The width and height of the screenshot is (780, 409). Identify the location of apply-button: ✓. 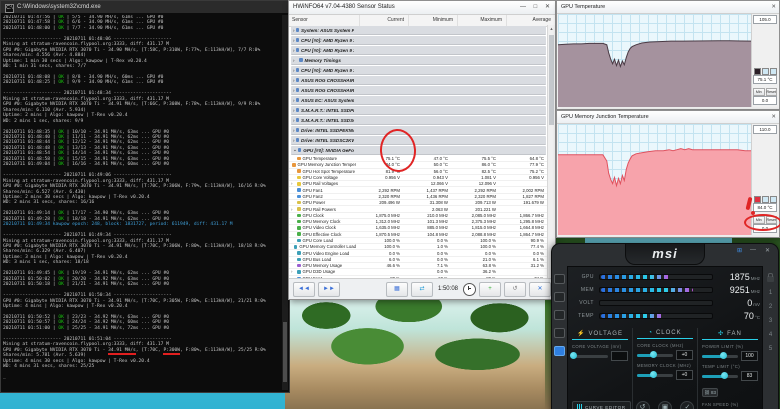
(687, 405).